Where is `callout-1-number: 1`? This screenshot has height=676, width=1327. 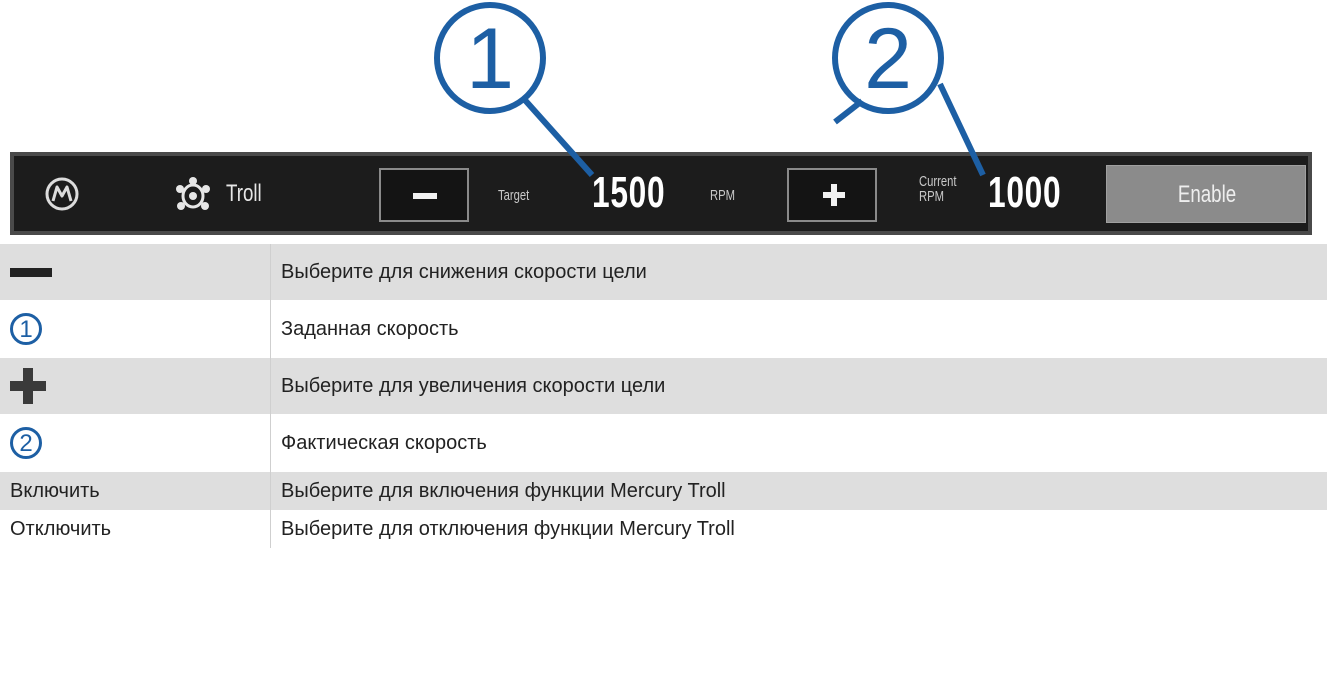
callout-1-number: 1 is located at coordinates (490, 59).